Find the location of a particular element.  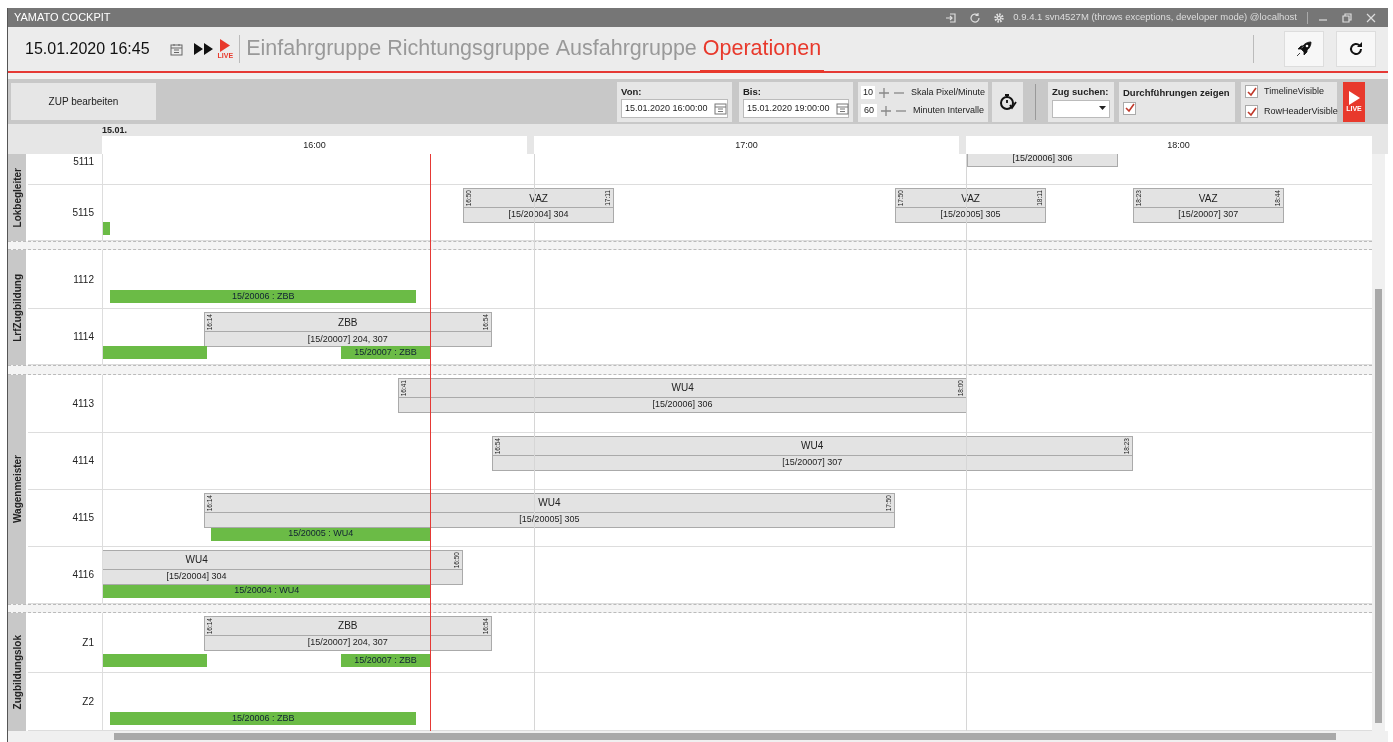

row-label: 4113 is located at coordinates (83, 403).